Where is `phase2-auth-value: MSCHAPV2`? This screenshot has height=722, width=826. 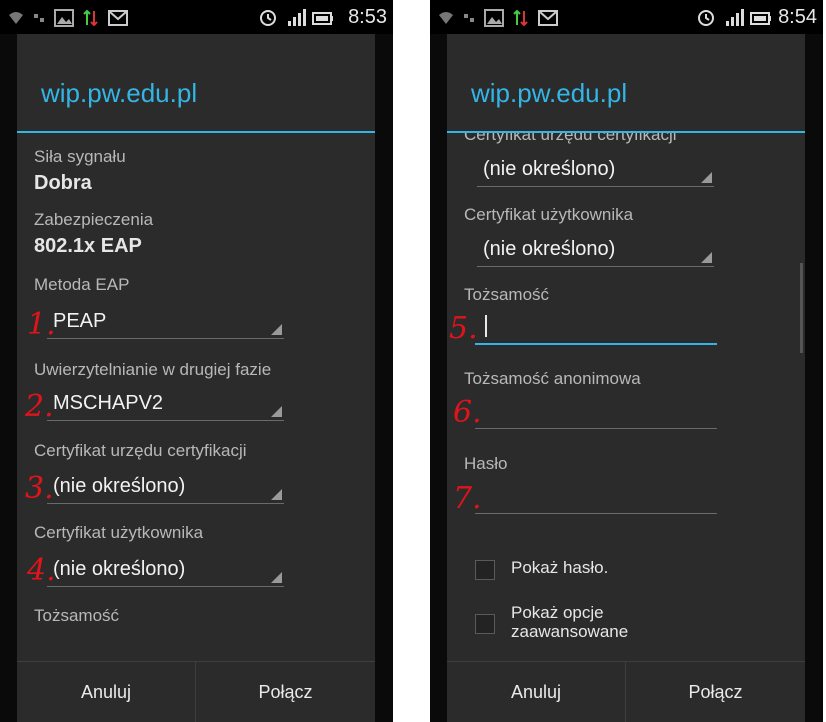 phase2-auth-value: MSCHAPV2 is located at coordinates (108, 403).